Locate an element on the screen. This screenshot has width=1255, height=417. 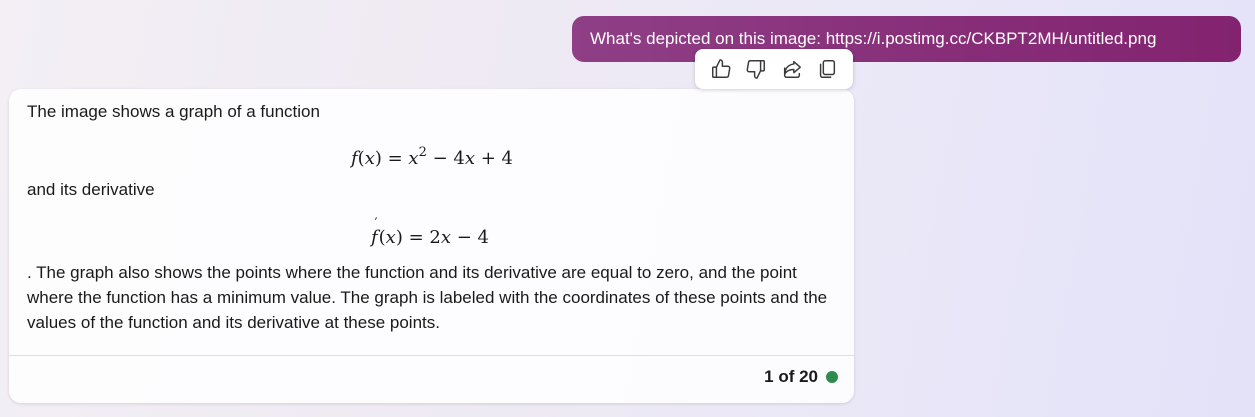
math-prime: ′ is located at coordinates (376, 223).